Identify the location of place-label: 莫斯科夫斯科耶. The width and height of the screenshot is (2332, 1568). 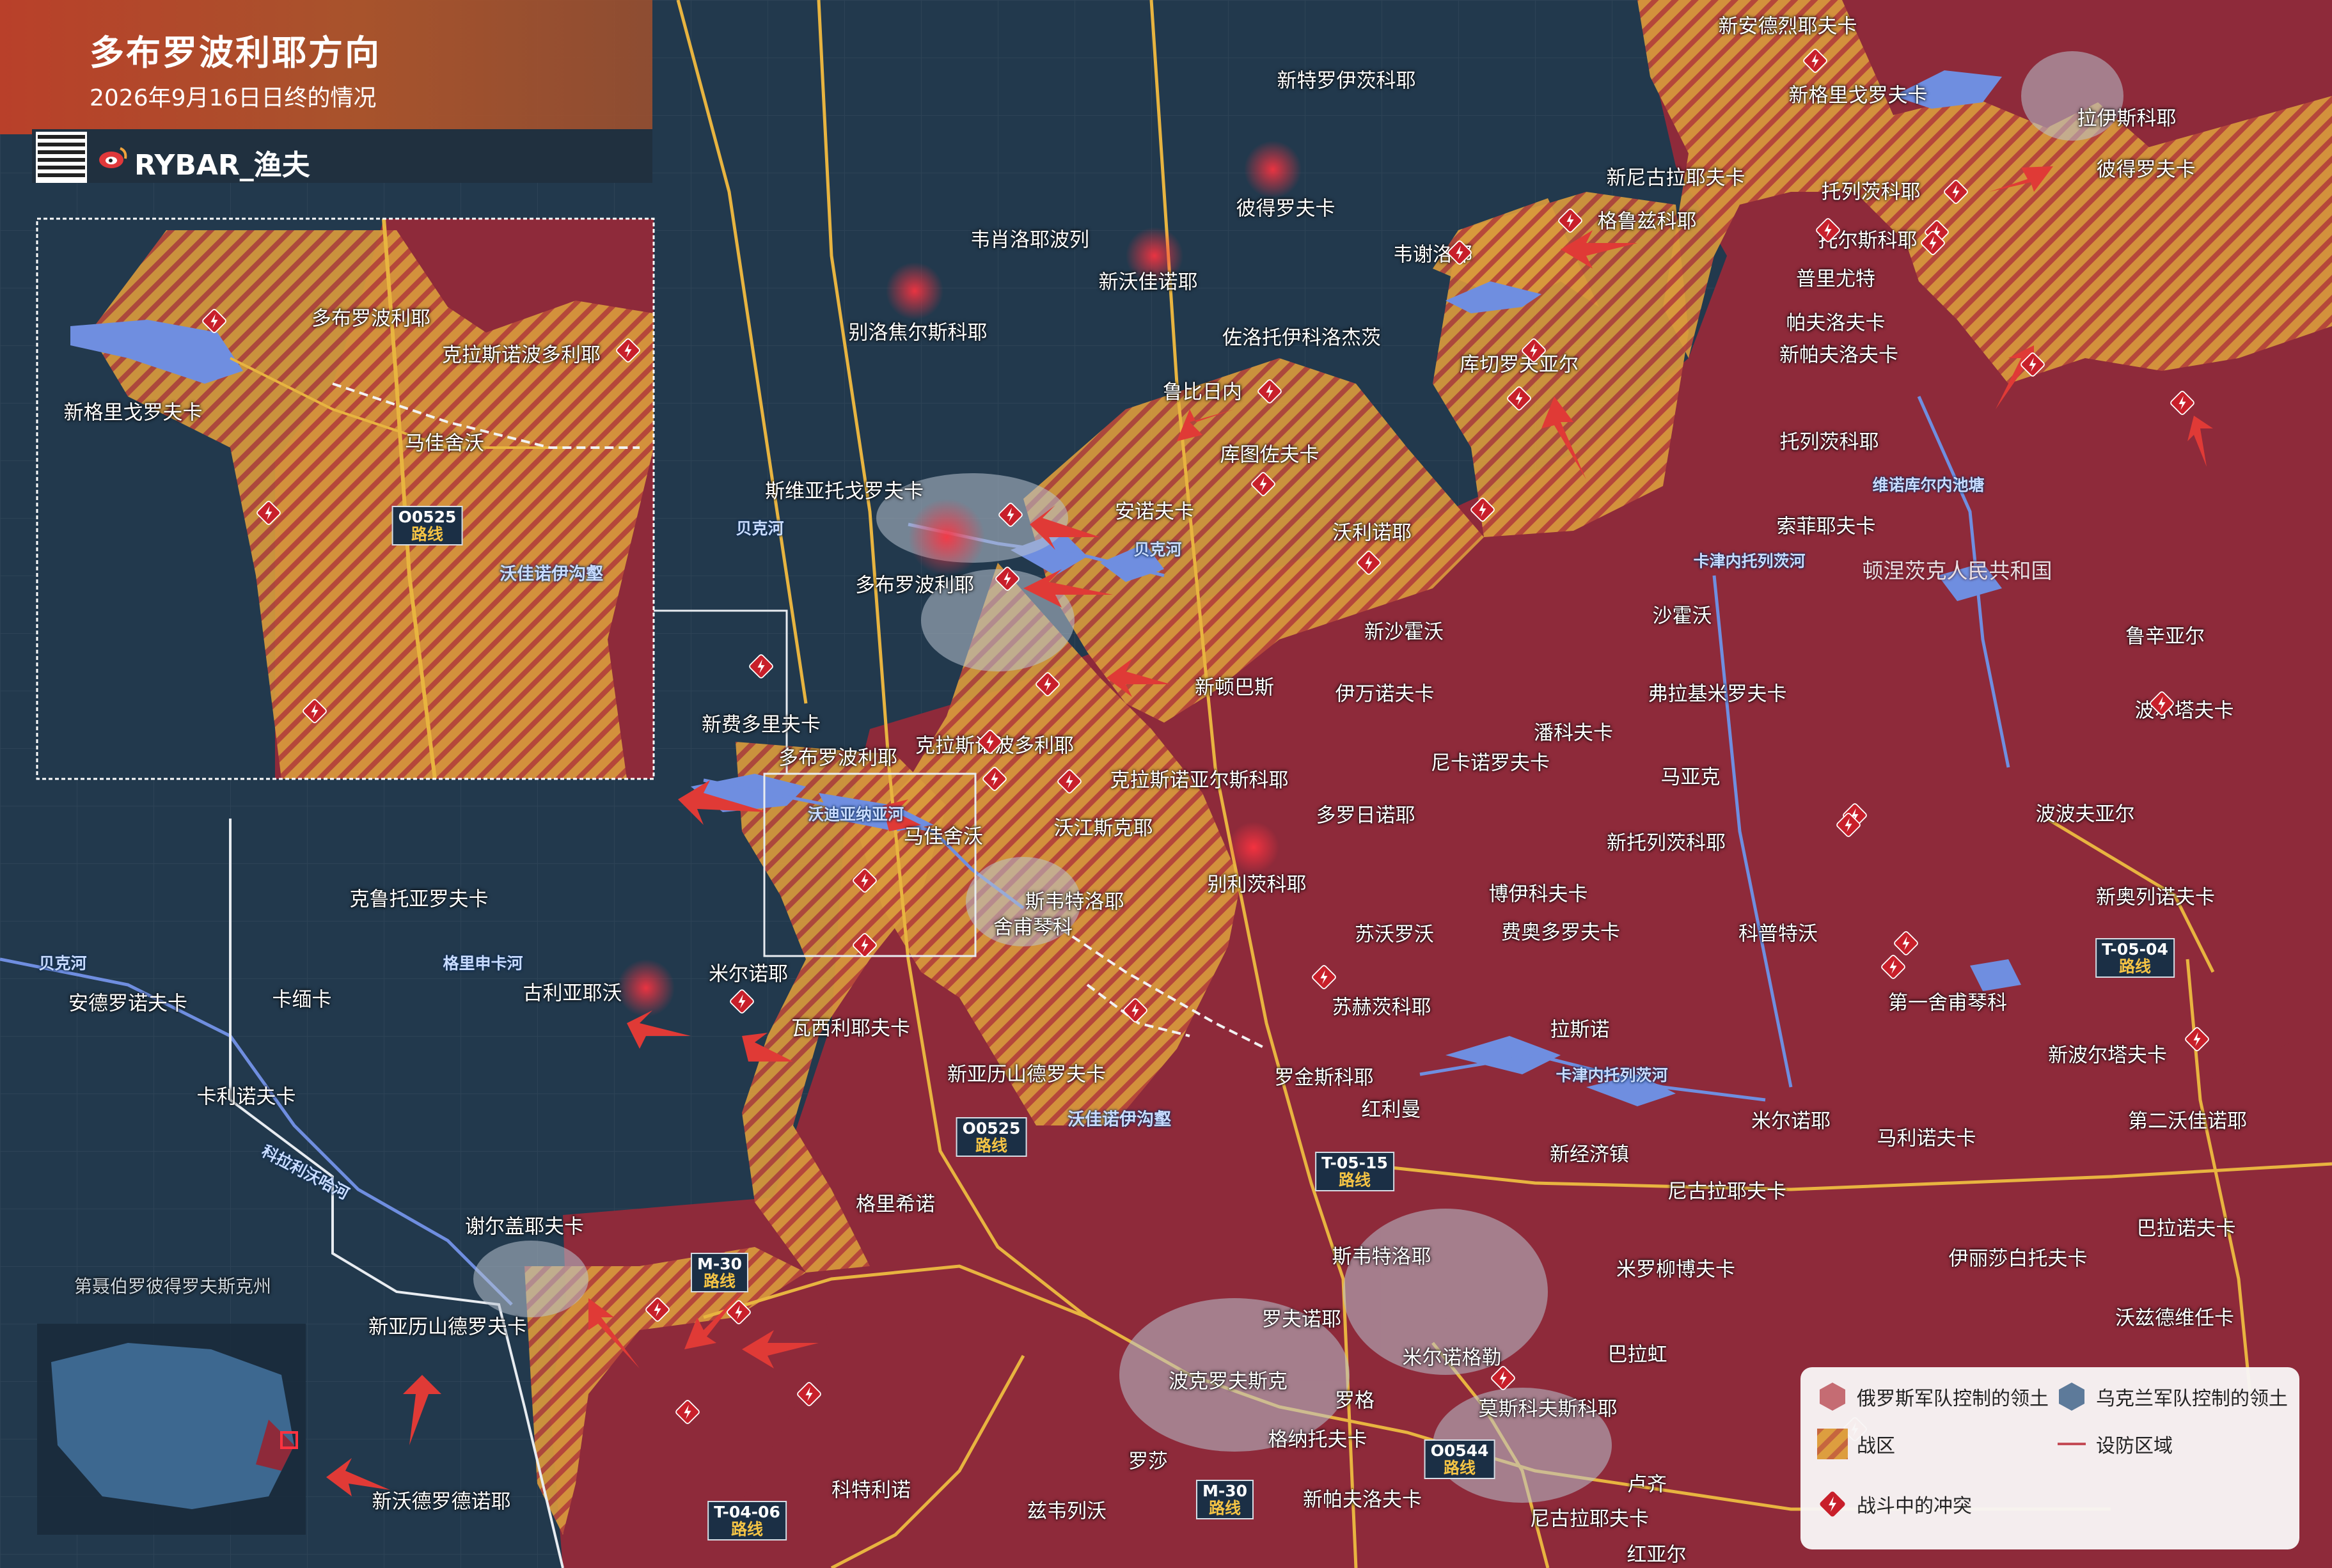
(1548, 1409).